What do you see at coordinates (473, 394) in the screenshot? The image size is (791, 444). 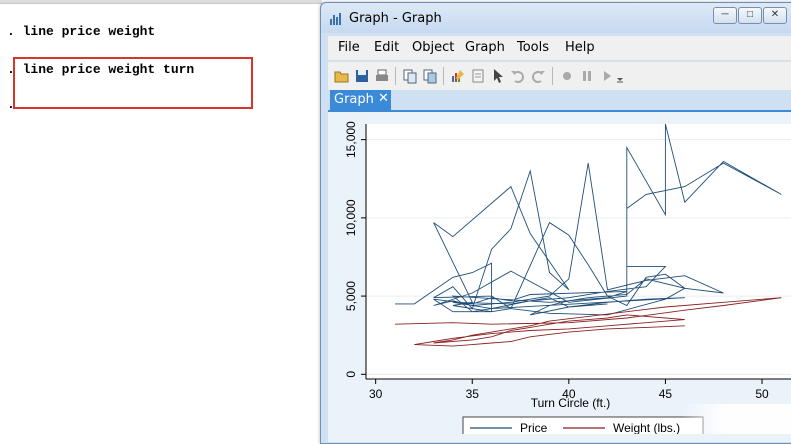 I see `x-tick-label: 35` at bounding box center [473, 394].